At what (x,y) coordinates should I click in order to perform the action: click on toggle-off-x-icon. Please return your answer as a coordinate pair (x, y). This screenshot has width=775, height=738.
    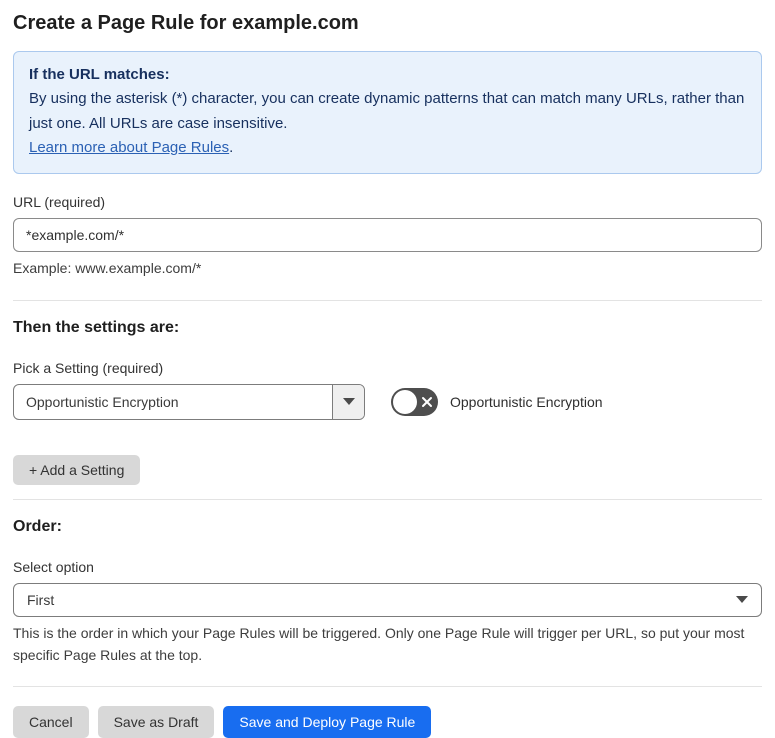
    Looking at the image, I should click on (427, 402).